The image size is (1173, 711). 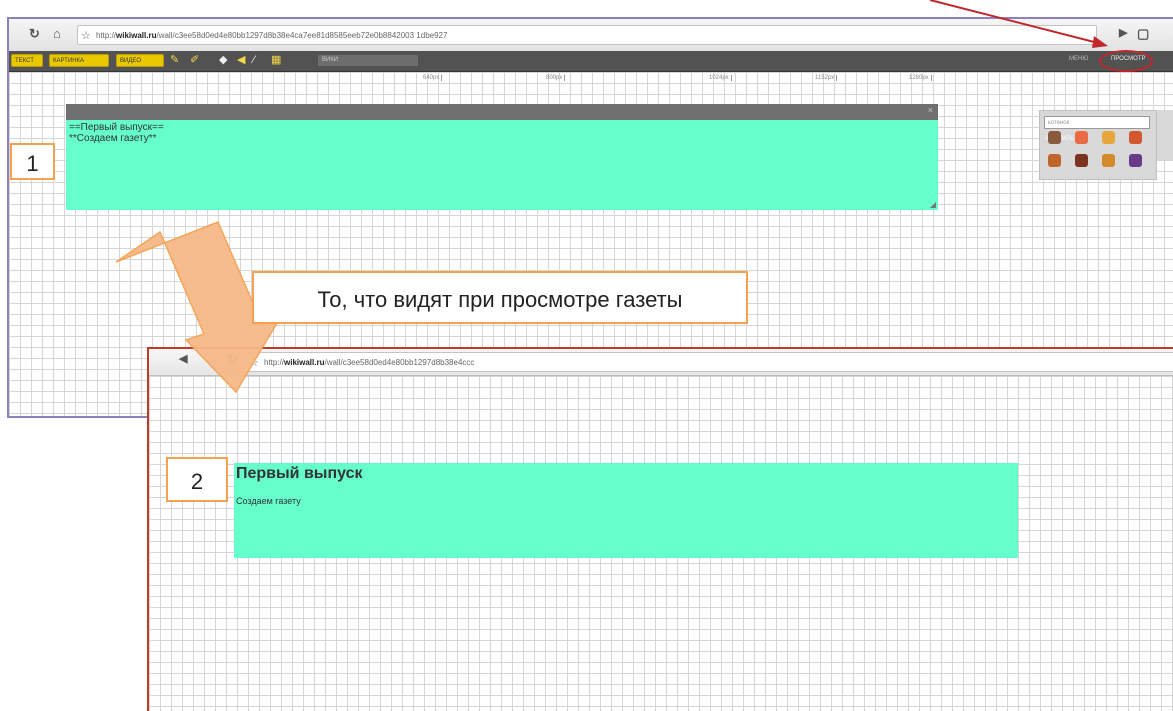 What do you see at coordinates (140, 60) in the screenshot?
I see `video-tool-button: ВИДЕО` at bounding box center [140, 60].